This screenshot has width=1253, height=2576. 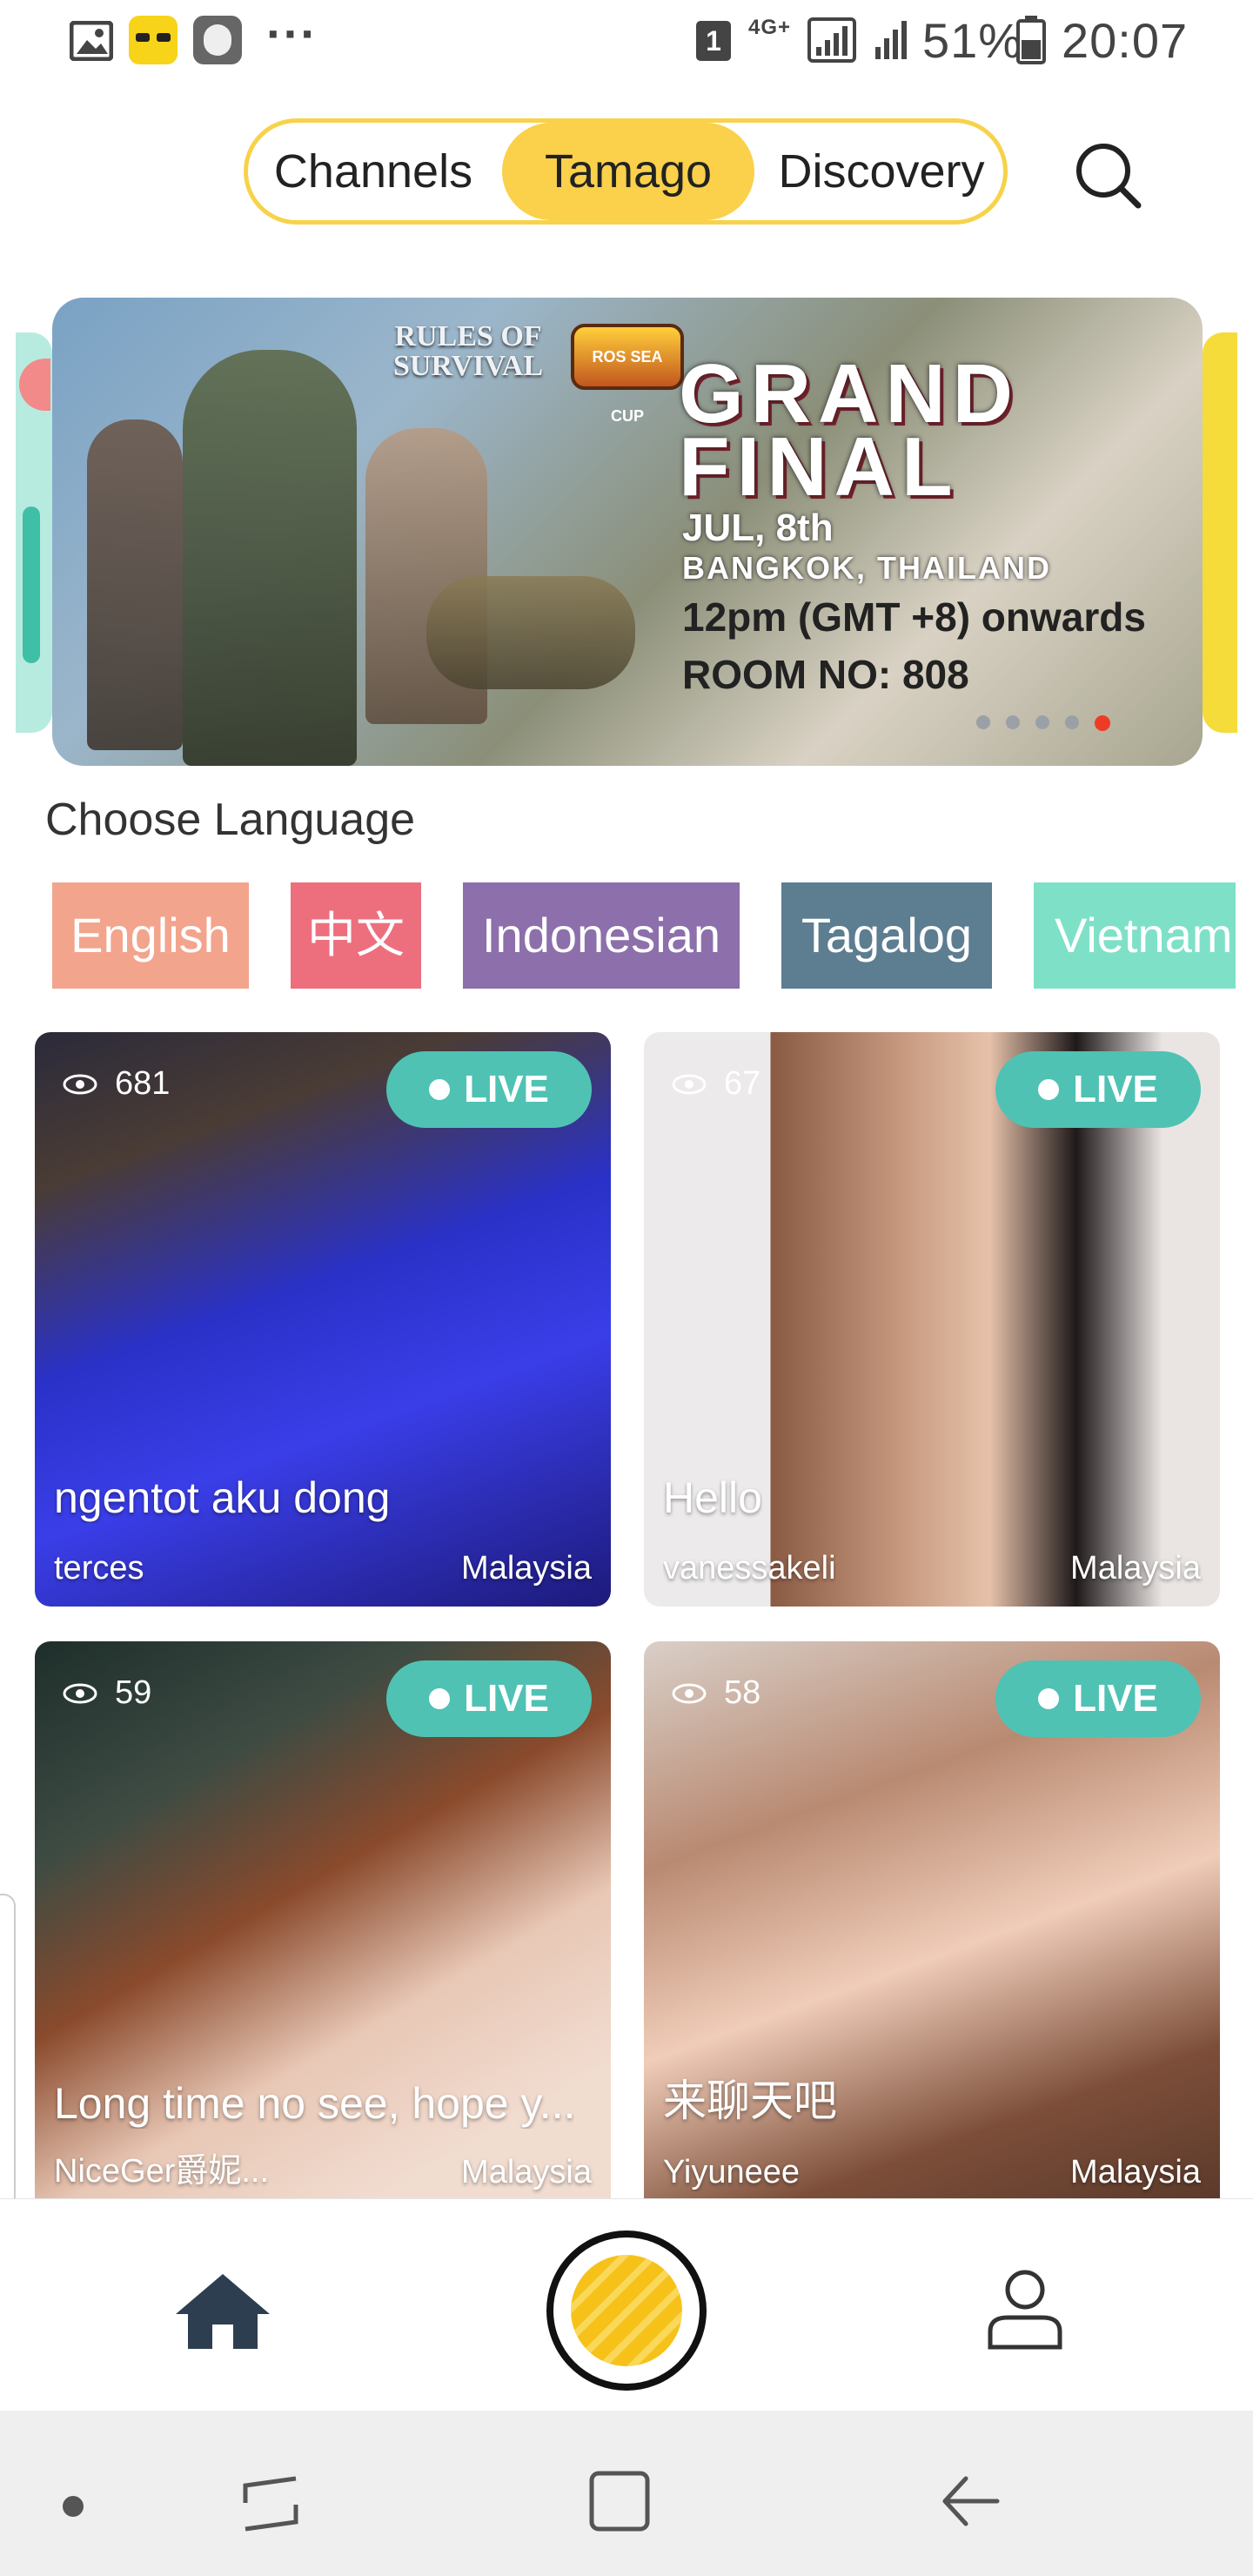 I want to click on banner-location: BANGKOK, THAILAND, so click(x=866, y=568).